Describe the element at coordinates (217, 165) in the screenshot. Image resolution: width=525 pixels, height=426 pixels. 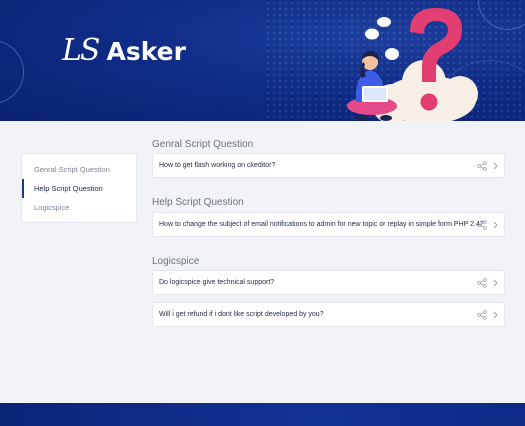
I see `question-text: How to get flash working on ckeditor?` at that location.